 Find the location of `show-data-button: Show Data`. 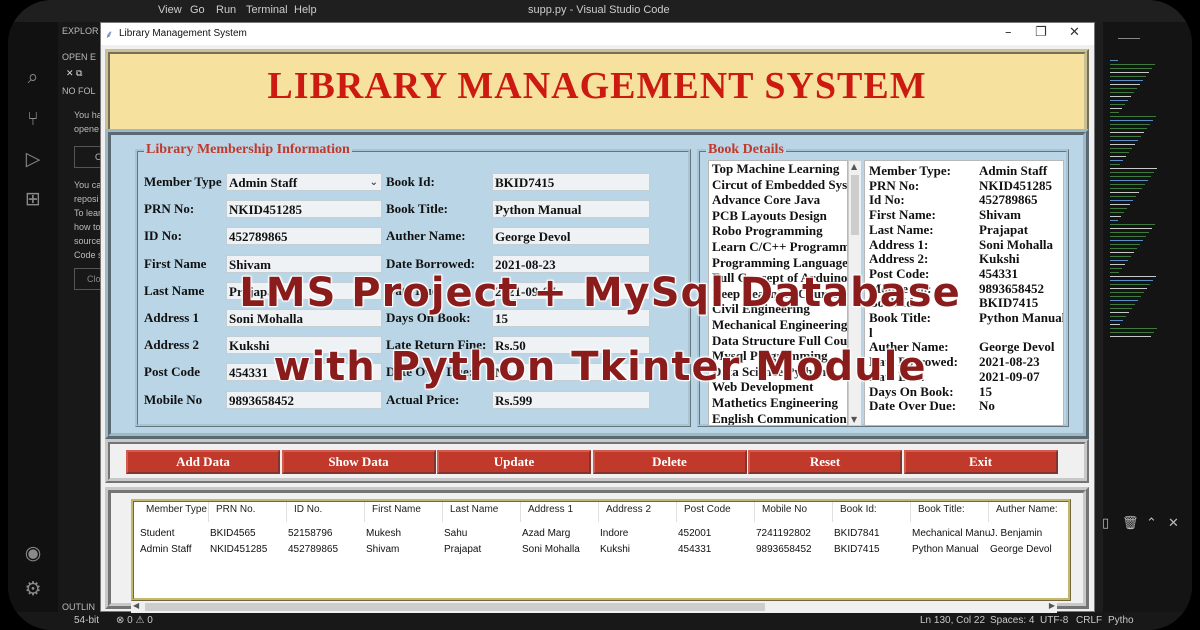

show-data-button: Show Data is located at coordinates (358, 462).